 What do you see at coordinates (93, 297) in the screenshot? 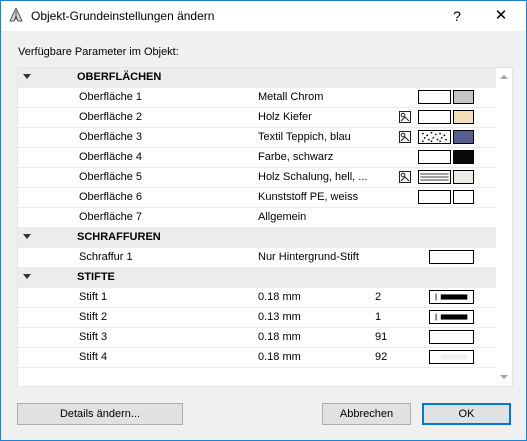
I see `parameter-name: Stift 1` at bounding box center [93, 297].